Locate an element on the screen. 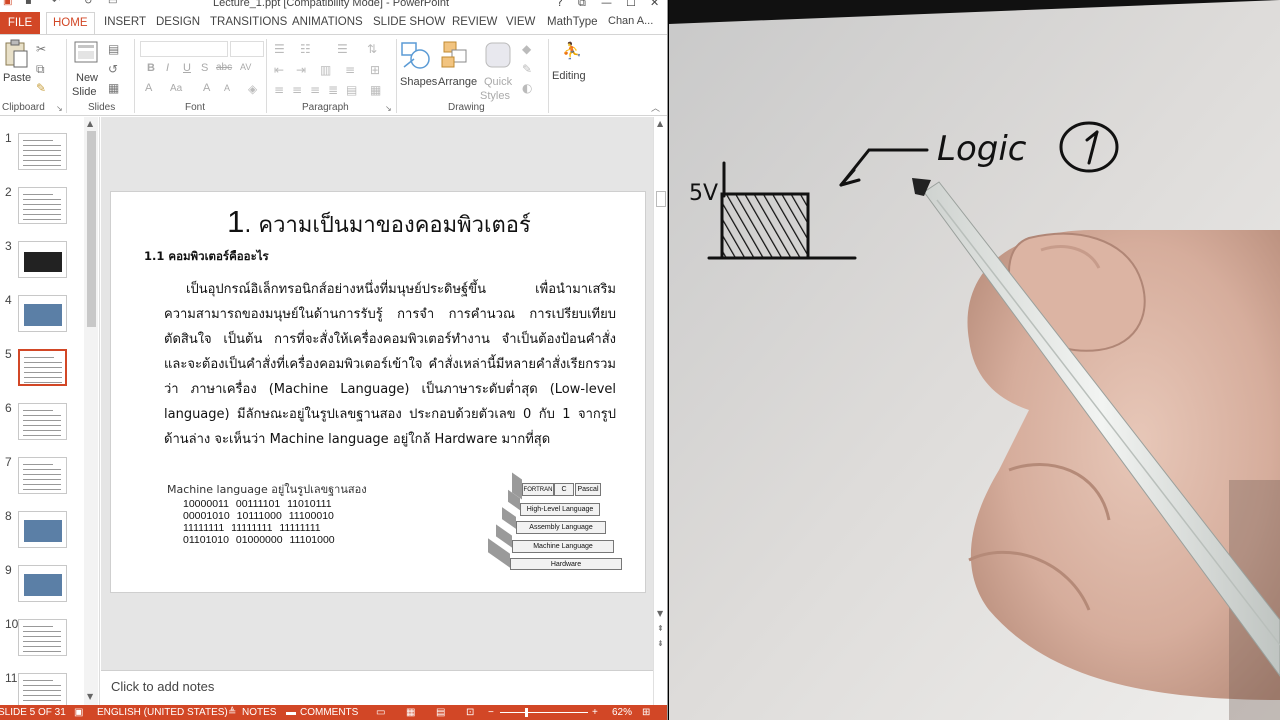 This screenshot has width=1280, height=720. new-slide-button: New Slide is located at coordinates (88, 69).